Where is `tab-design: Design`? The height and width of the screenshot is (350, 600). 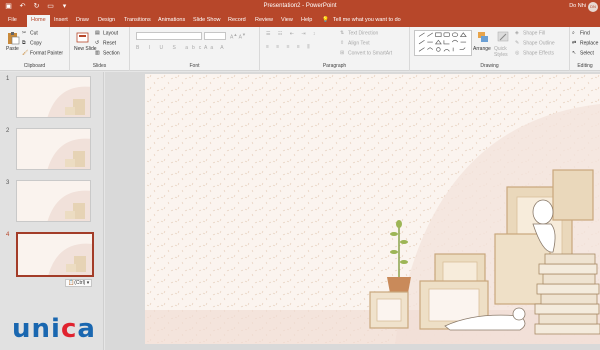
tab-design: Design is located at coordinates (106, 20).